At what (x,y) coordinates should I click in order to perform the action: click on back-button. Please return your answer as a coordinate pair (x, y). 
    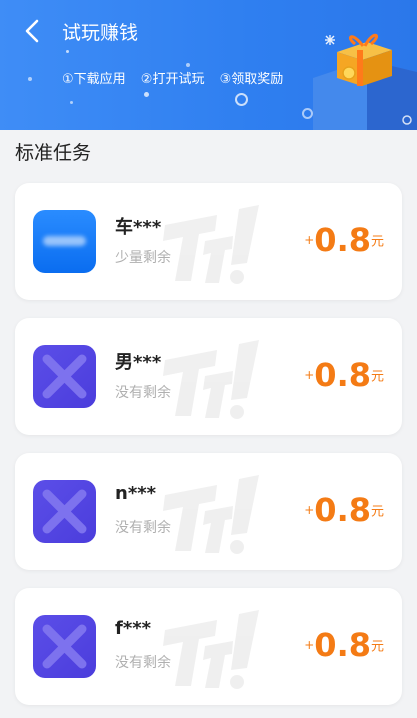
    Looking at the image, I should click on (33, 31).